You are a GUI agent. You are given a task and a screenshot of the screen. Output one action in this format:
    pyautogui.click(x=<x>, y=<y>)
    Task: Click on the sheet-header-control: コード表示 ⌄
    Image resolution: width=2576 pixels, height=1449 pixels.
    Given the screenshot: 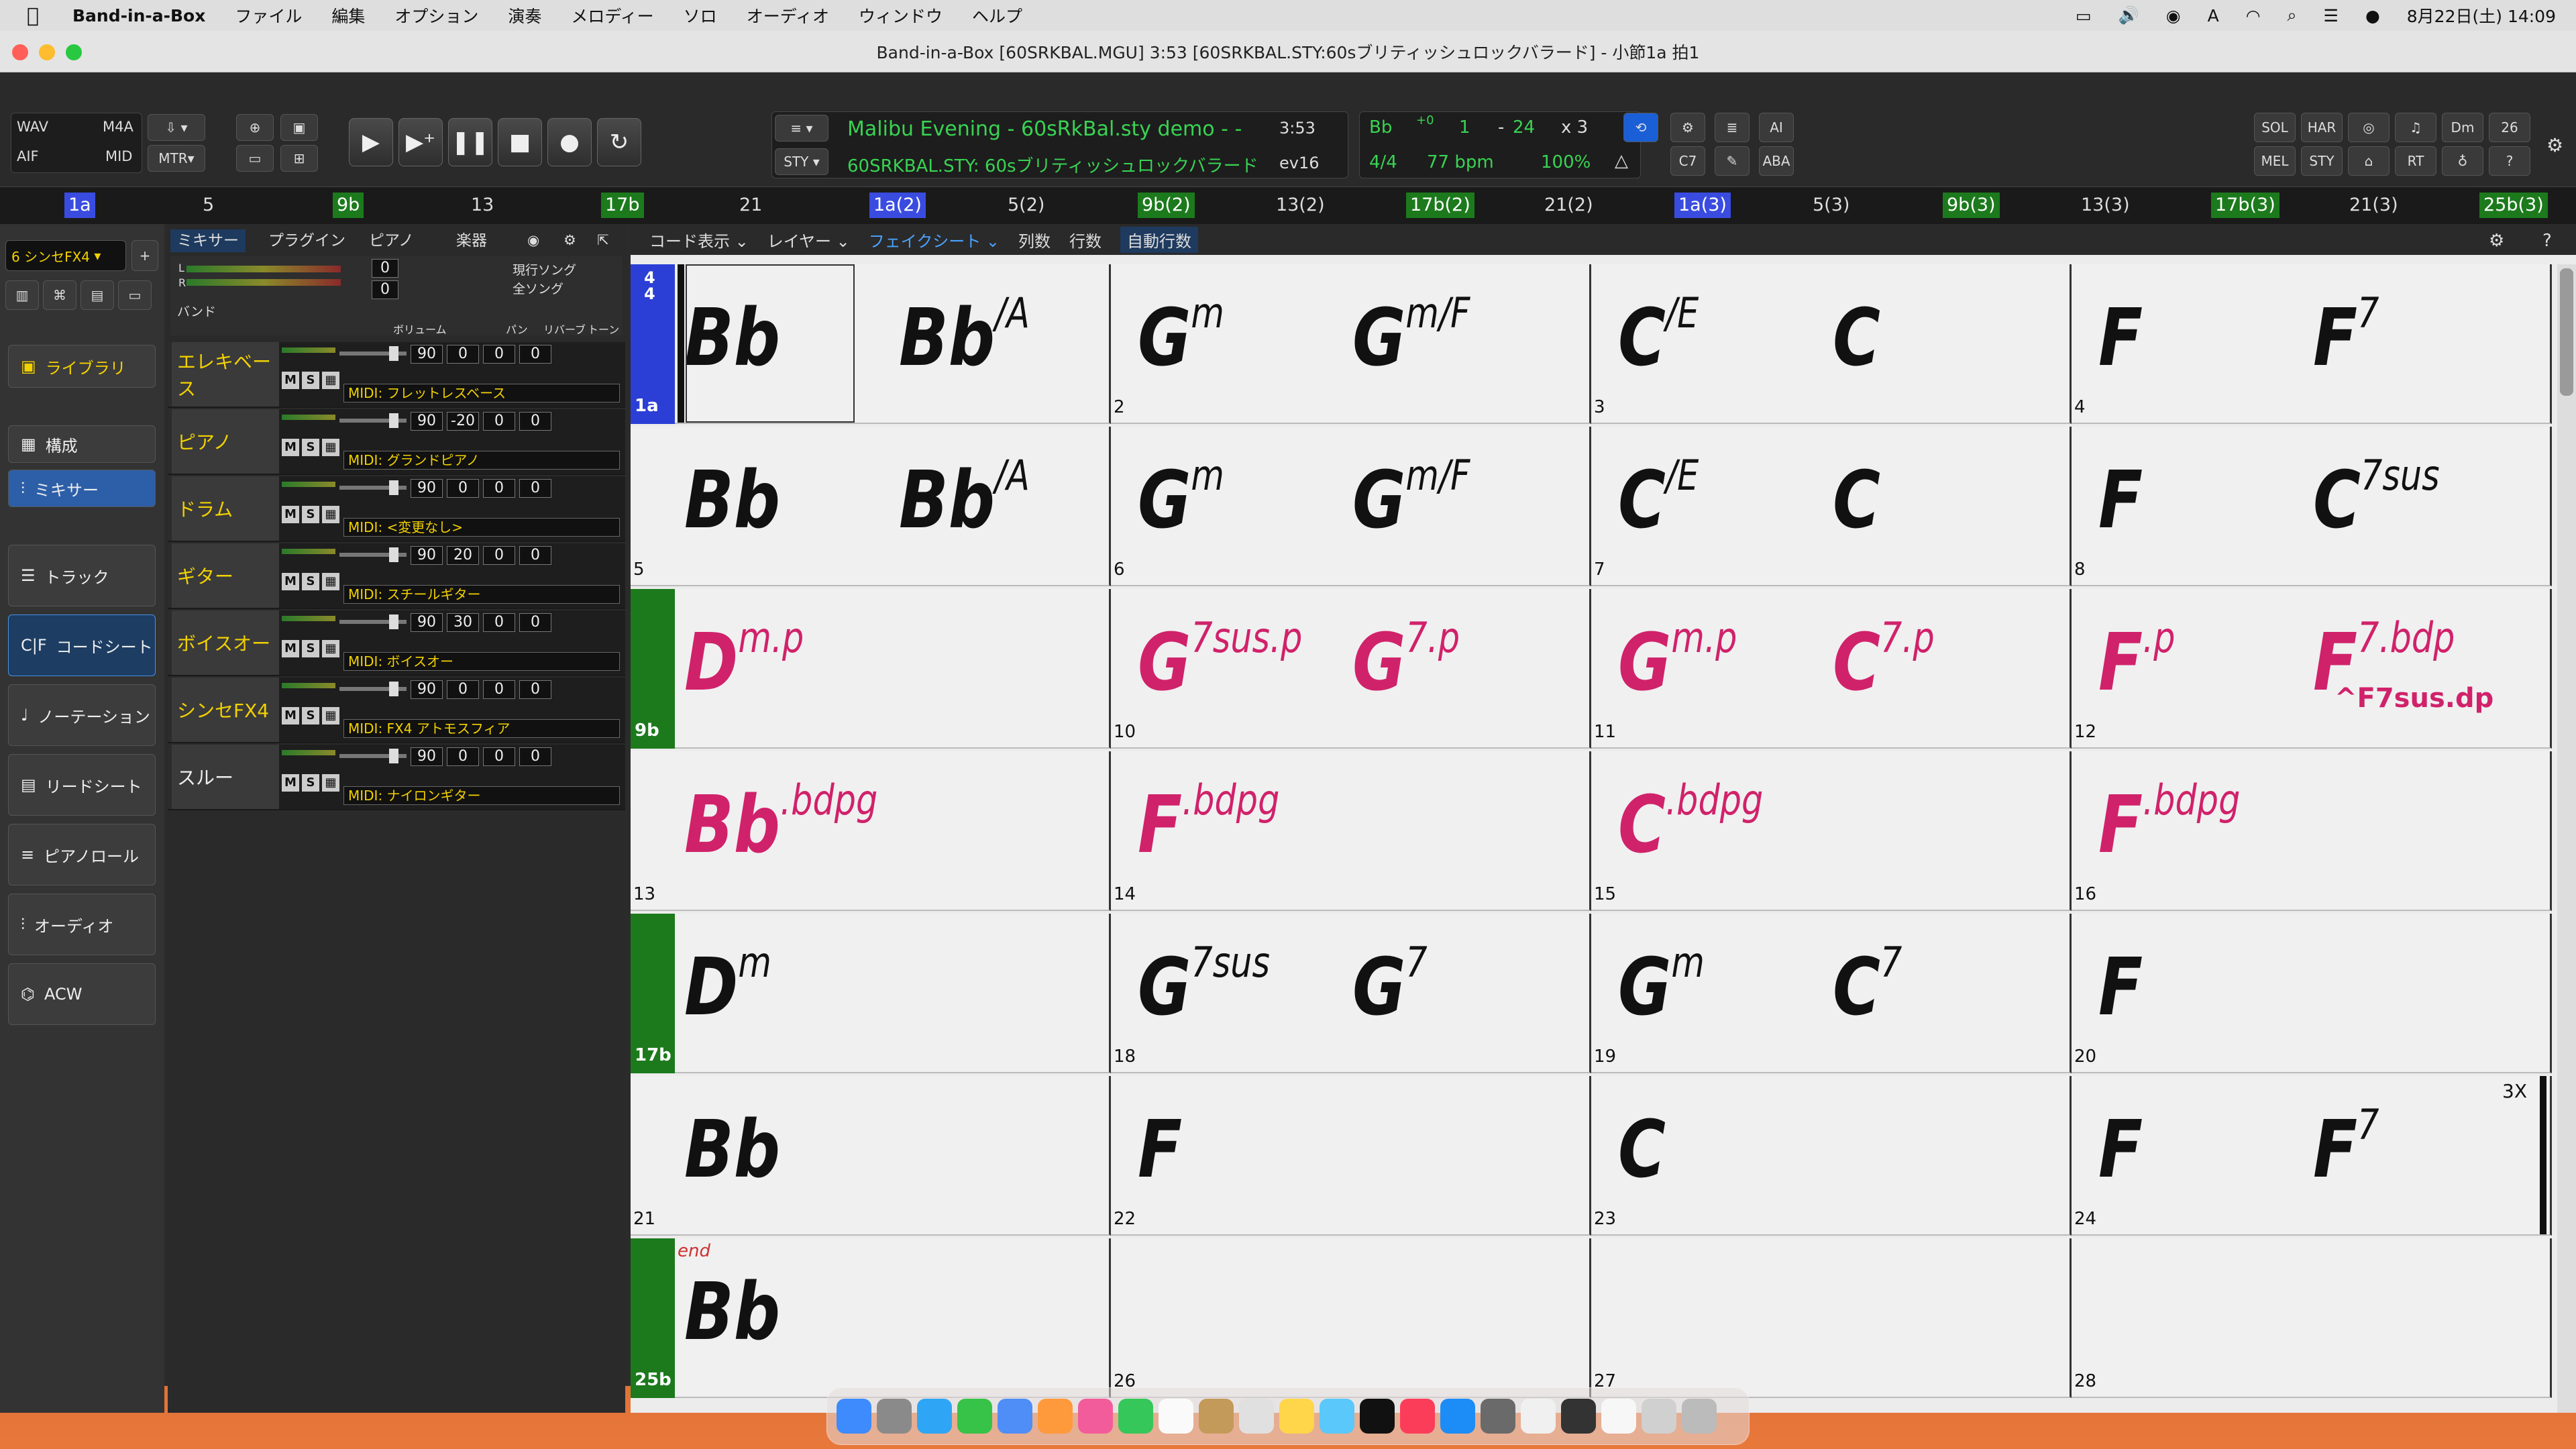 What is the action you would take?
    pyautogui.click(x=699, y=240)
    